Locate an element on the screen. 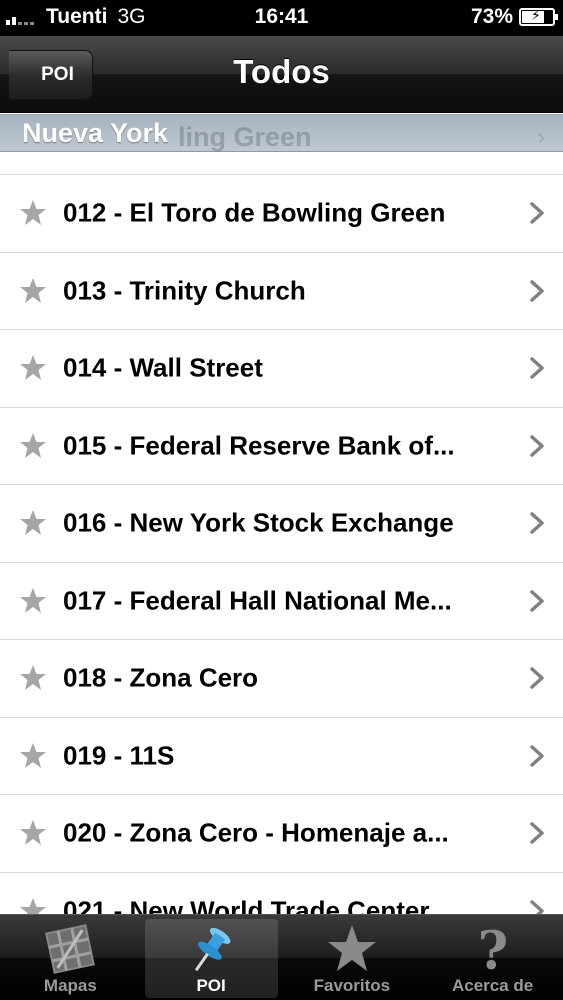 This screenshot has height=1000, width=563. list-item: 019 - 11S is located at coordinates (281, 755).